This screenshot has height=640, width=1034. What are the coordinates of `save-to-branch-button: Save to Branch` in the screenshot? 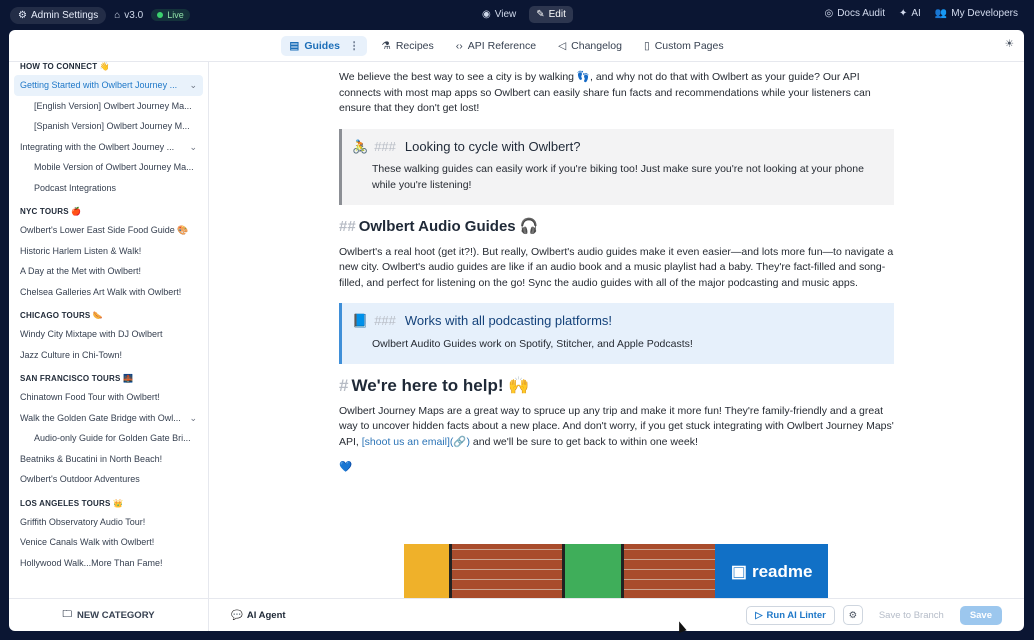 It's located at (911, 615).